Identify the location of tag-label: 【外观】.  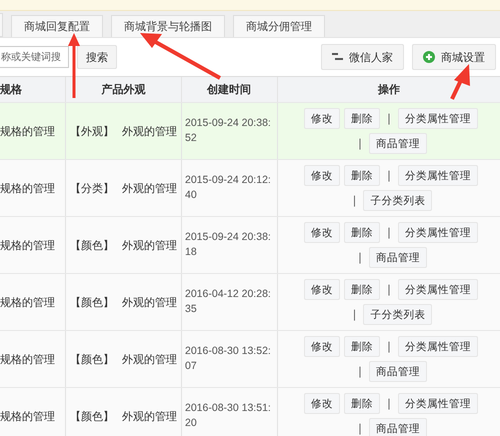
(92, 131).